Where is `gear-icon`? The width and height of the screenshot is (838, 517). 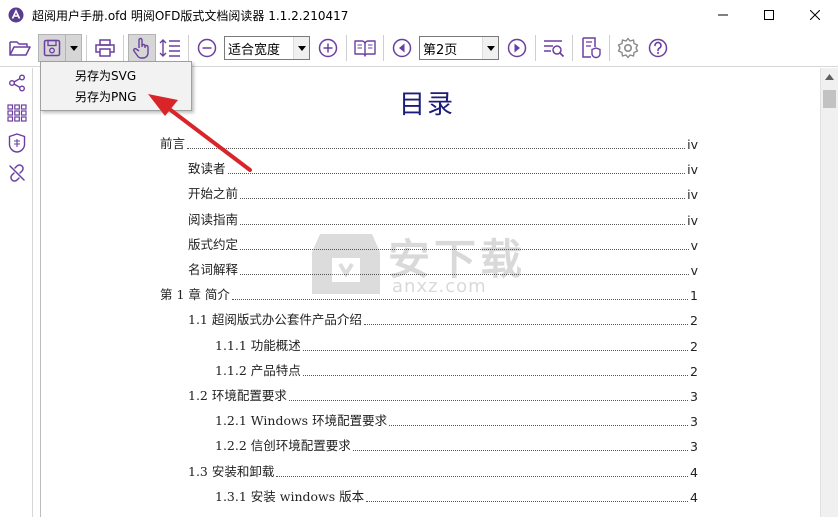
gear-icon is located at coordinates (628, 48).